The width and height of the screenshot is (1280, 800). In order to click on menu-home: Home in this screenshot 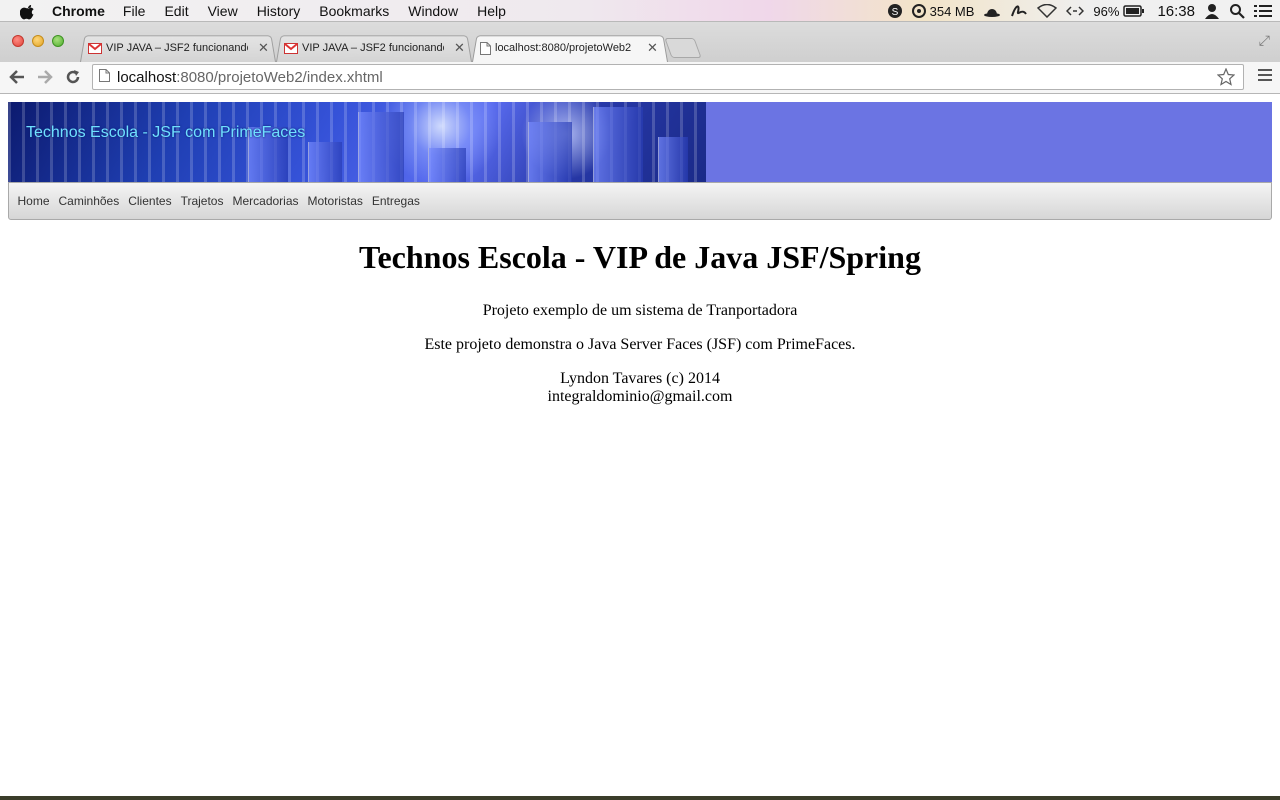, I will do `click(33, 201)`.